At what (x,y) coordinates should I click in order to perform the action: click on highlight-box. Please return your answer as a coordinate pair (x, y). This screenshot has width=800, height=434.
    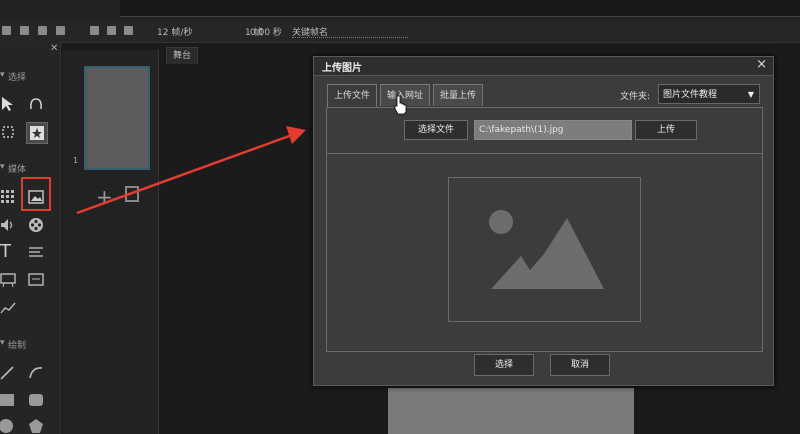
    Looking at the image, I should click on (36, 194).